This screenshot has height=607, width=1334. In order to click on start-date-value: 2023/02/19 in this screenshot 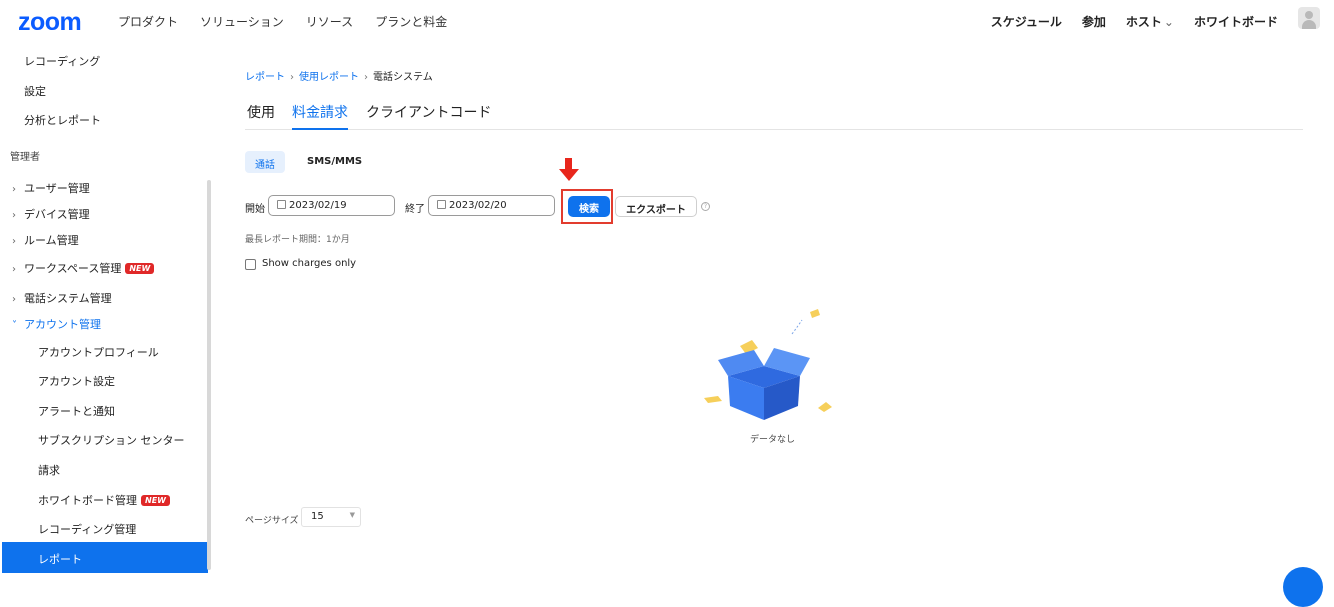, I will do `click(318, 205)`.